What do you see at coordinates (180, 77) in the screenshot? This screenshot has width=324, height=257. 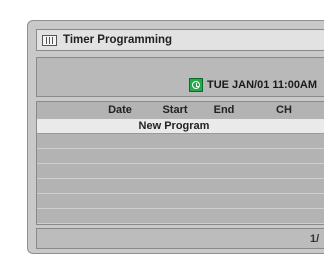 I see `status-panel: TUE JAN/01 11:00AM` at bounding box center [180, 77].